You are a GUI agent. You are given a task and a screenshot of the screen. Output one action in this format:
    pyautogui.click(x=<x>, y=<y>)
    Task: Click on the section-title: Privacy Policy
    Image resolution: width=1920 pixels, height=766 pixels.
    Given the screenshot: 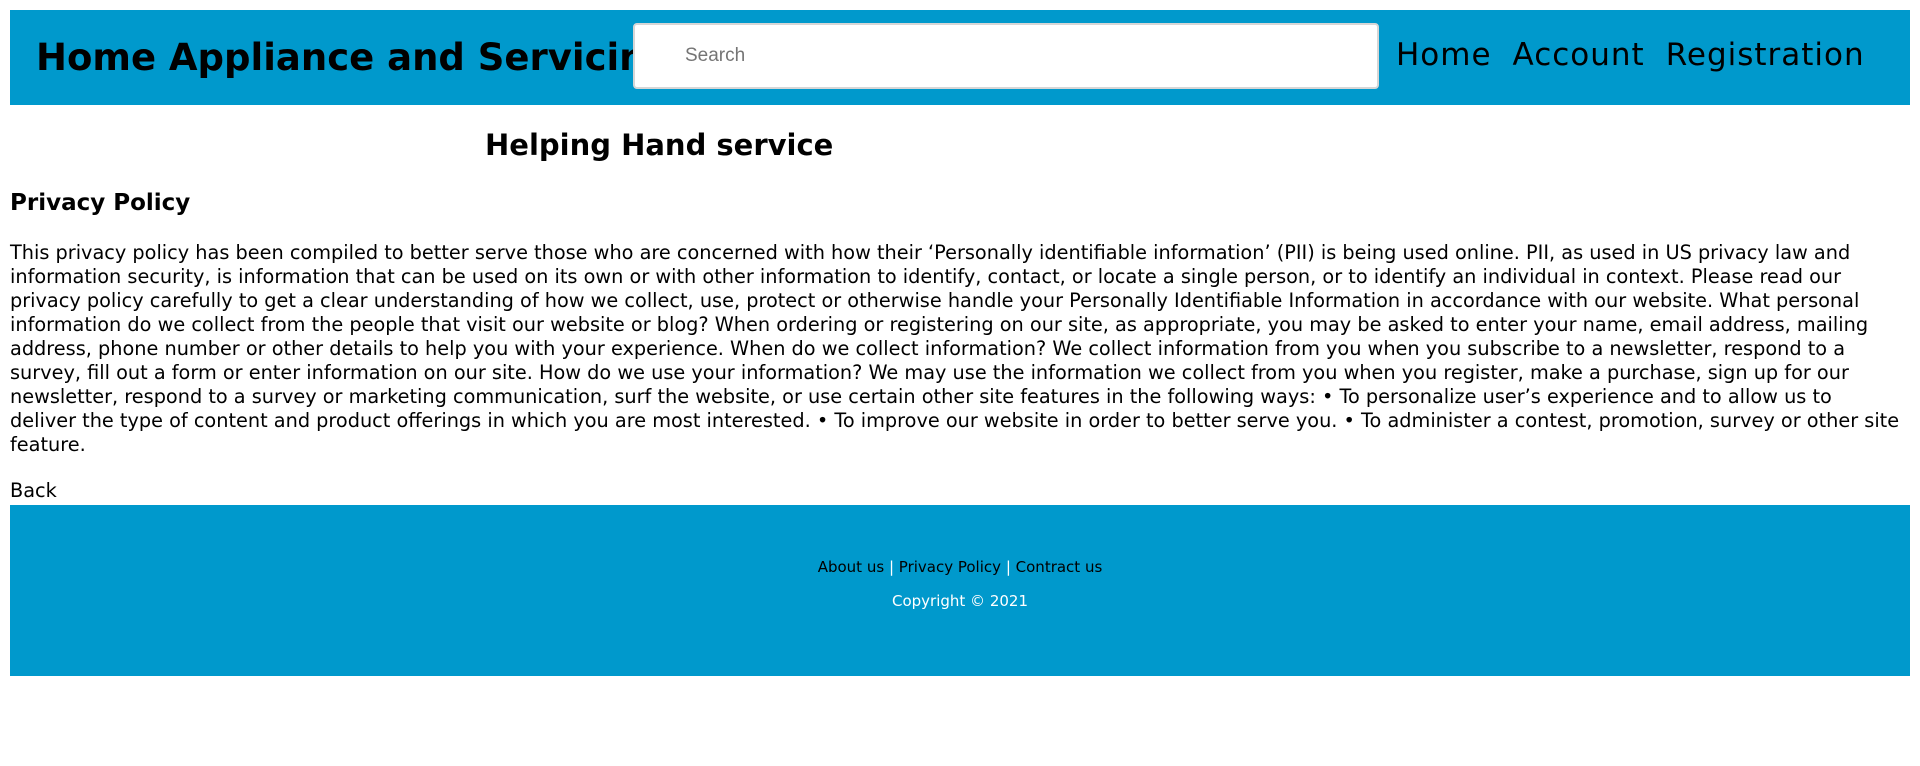 What is the action you would take?
    pyautogui.click(x=100, y=203)
    